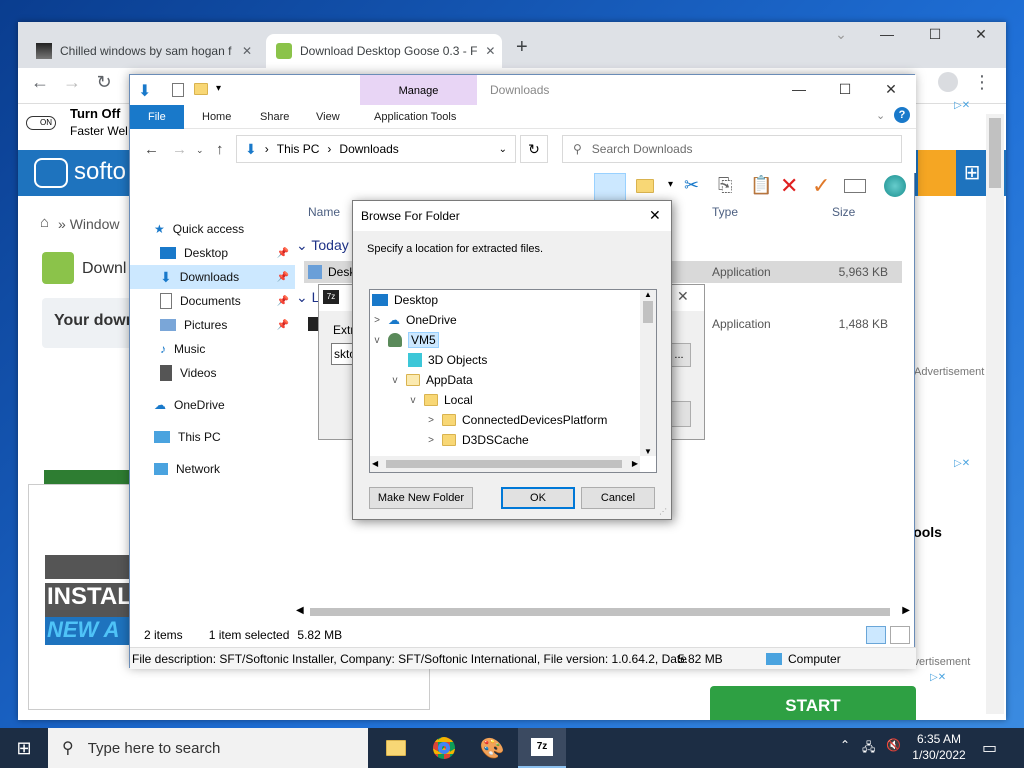 The height and width of the screenshot is (768, 1024). Describe the element at coordinates (212, 373) in the screenshot. I see `nav-videos: Videos` at that location.